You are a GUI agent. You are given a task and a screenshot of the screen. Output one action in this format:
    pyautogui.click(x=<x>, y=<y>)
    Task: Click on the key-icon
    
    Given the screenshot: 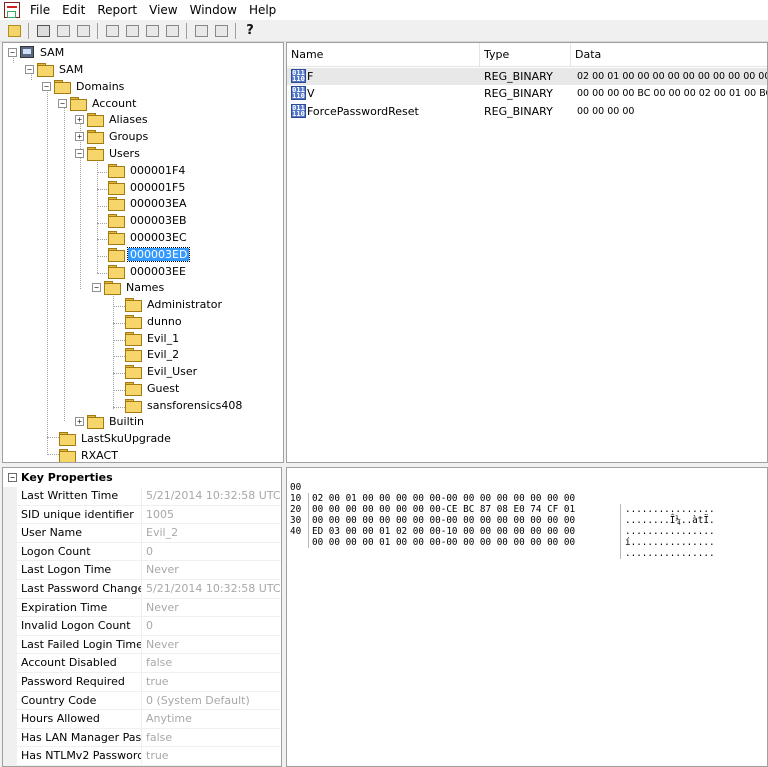 What is the action you would take?
    pyautogui.click(x=83, y=31)
    